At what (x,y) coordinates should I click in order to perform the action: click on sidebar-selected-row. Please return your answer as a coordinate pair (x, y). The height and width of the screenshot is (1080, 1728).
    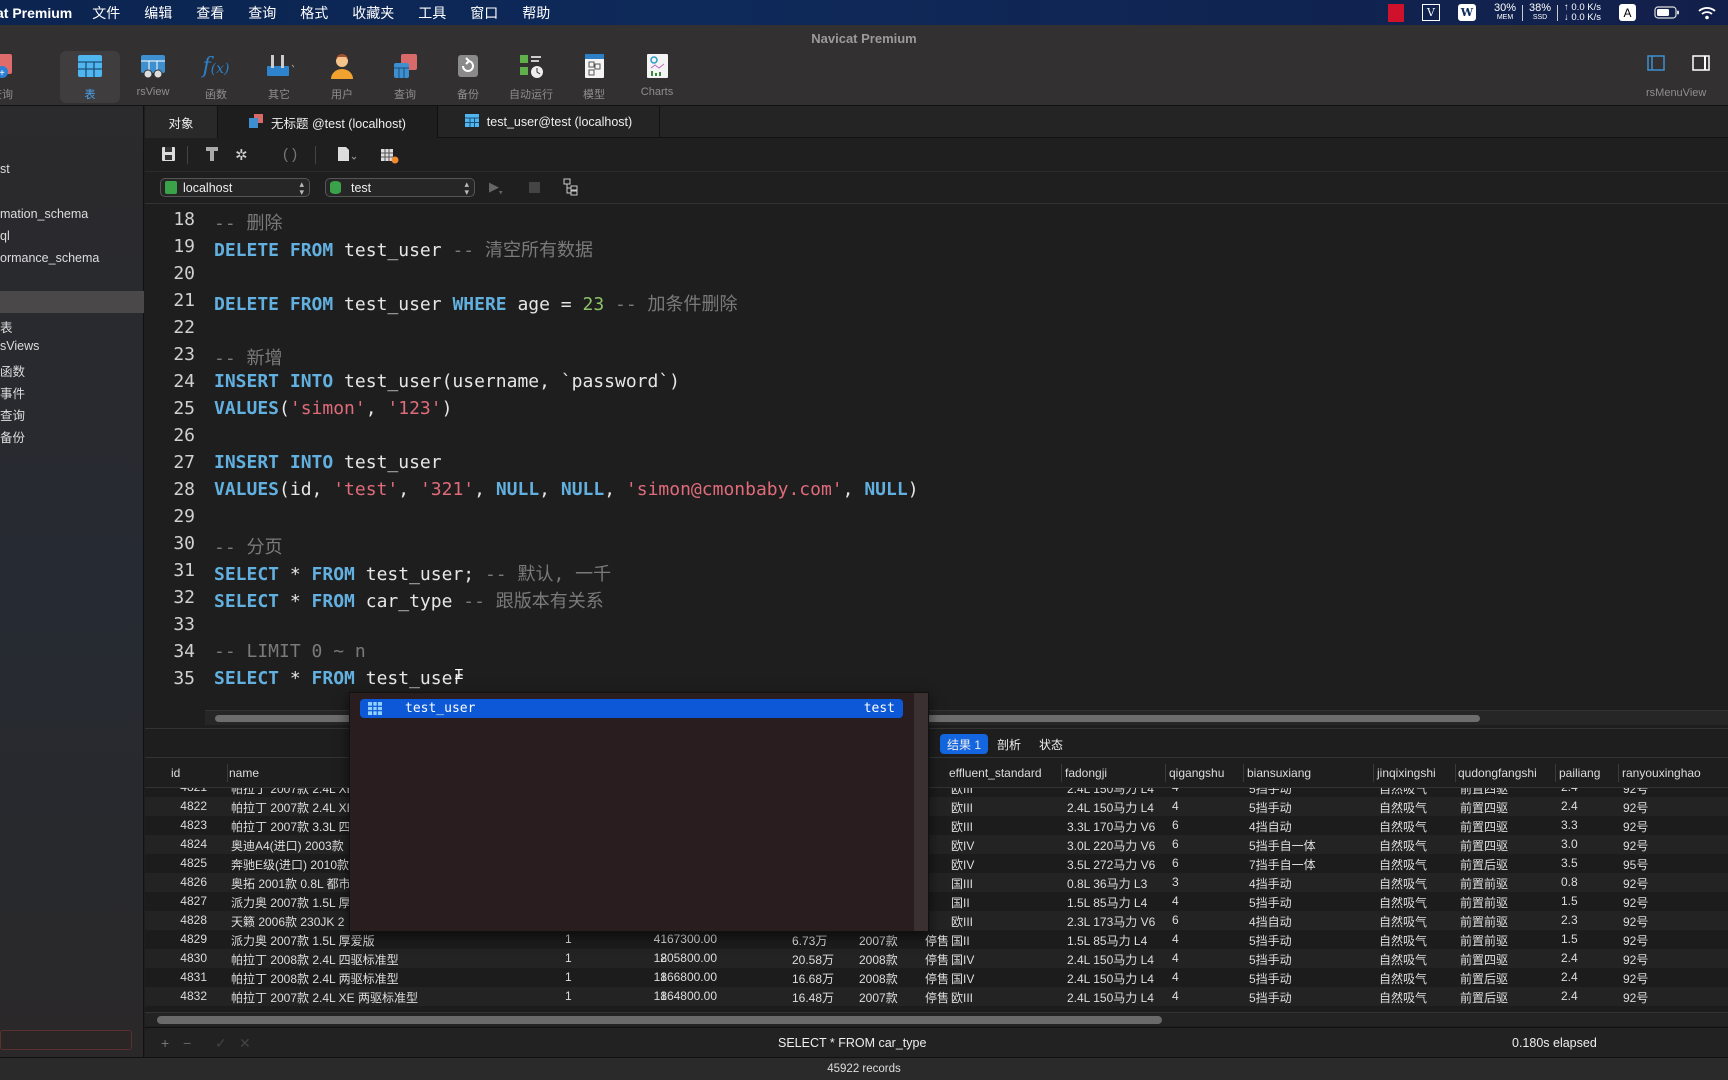
    Looking at the image, I should click on (72, 302).